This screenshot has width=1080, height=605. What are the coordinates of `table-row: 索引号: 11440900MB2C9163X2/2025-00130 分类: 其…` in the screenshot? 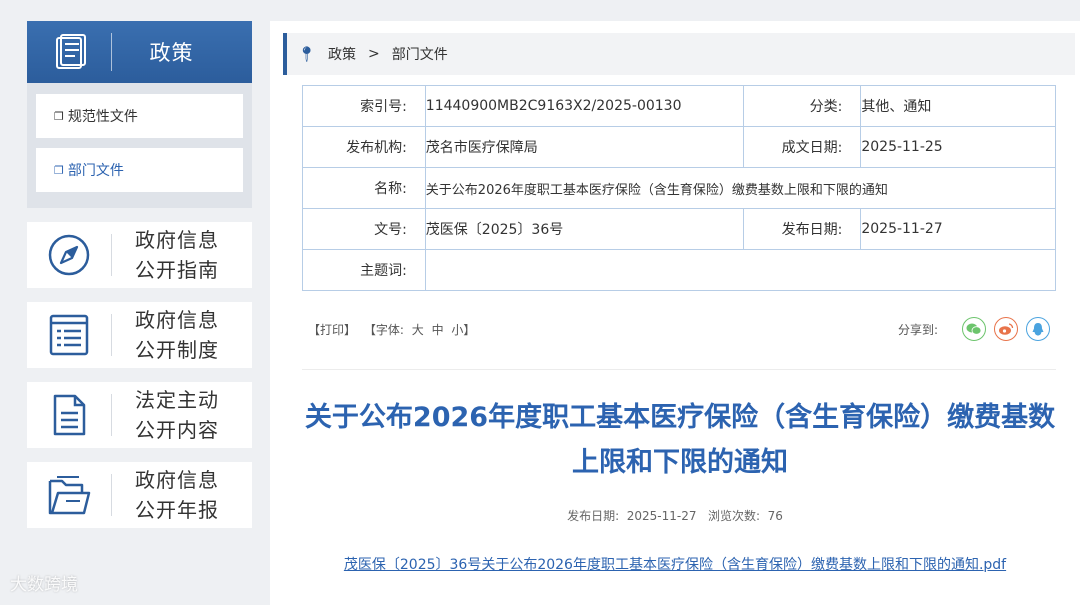 It's located at (679, 106).